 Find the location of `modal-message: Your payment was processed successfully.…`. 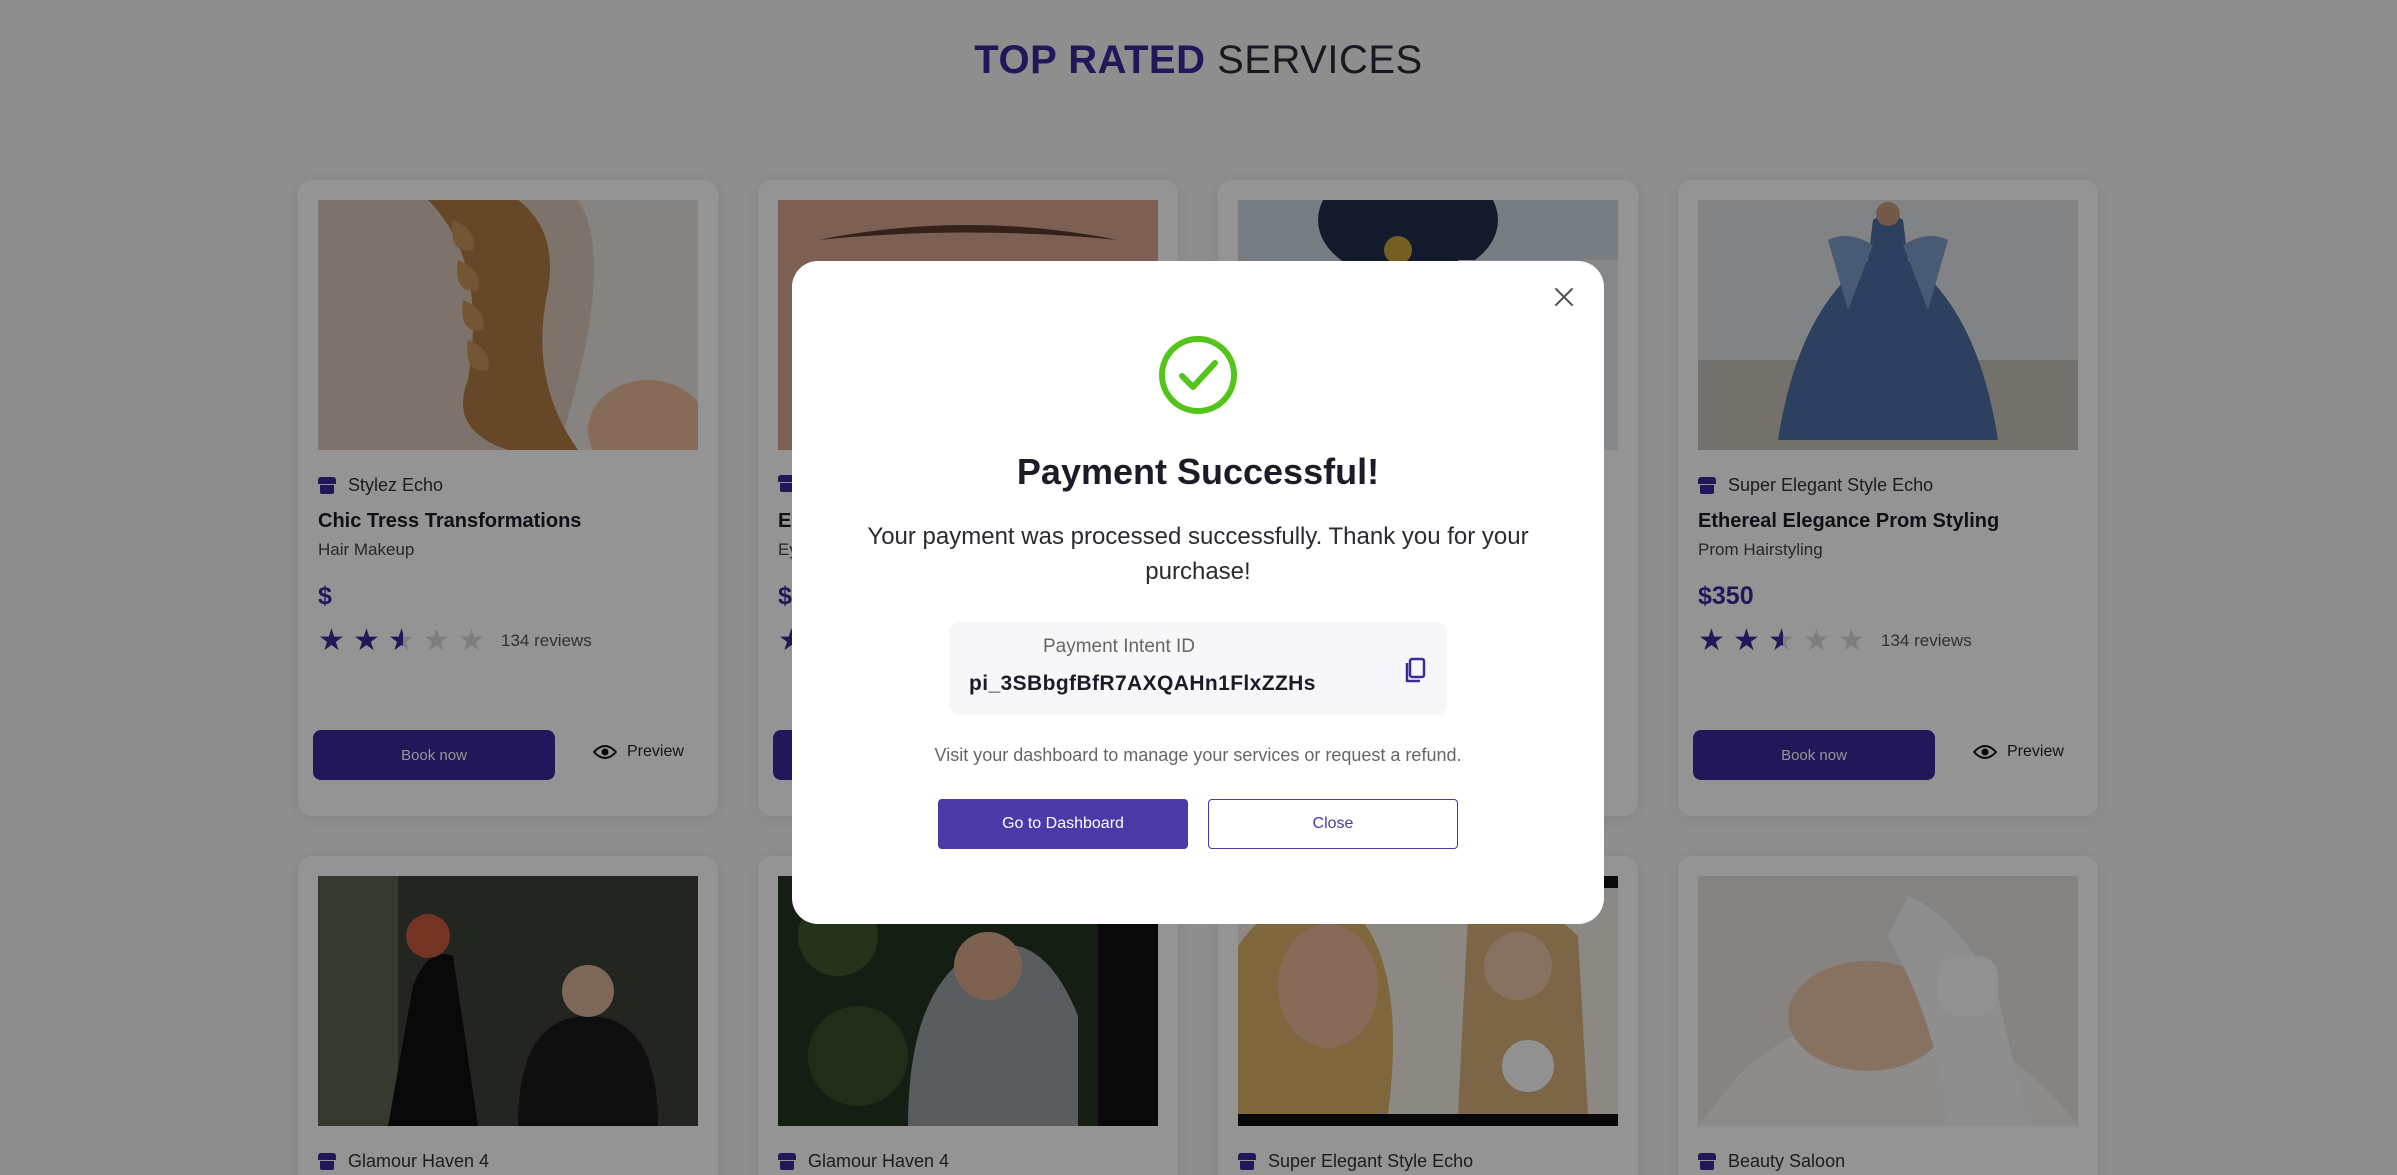

modal-message: Your payment was processed successfully.… is located at coordinates (1198, 554).